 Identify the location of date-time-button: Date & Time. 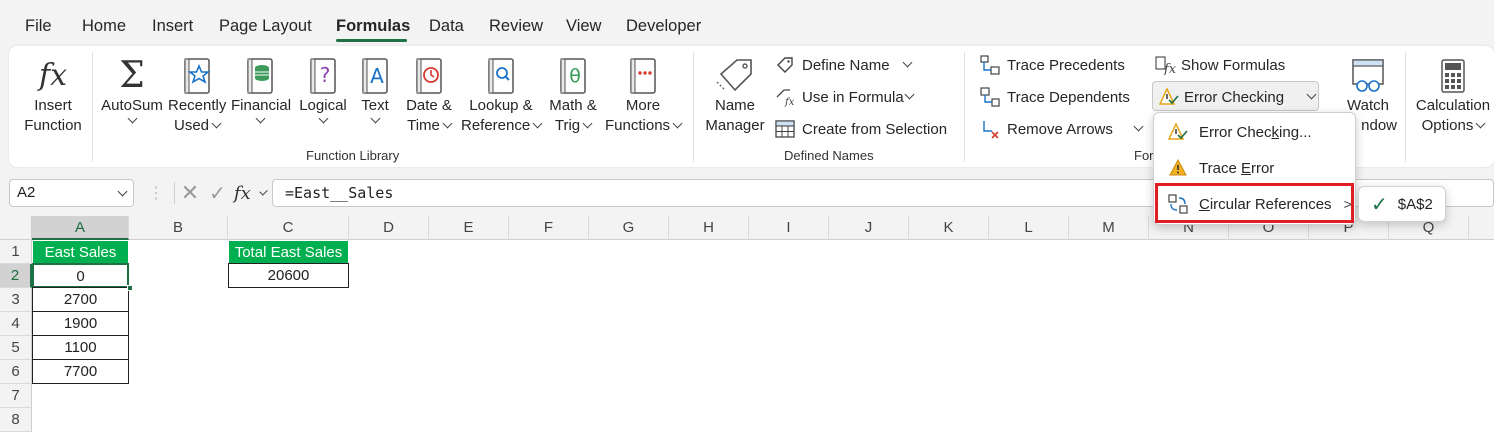
(429, 96).